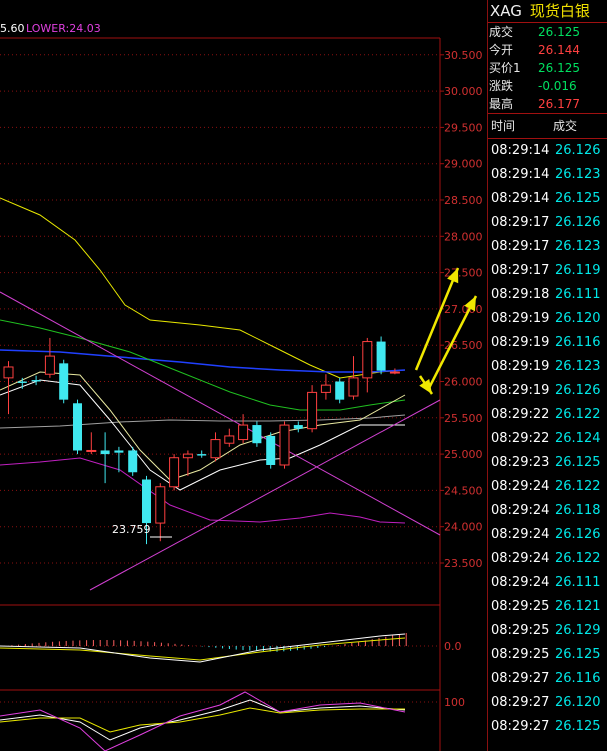  What do you see at coordinates (520, 462) in the screenshot?
I see `tick-time: 08:29:23` at bounding box center [520, 462].